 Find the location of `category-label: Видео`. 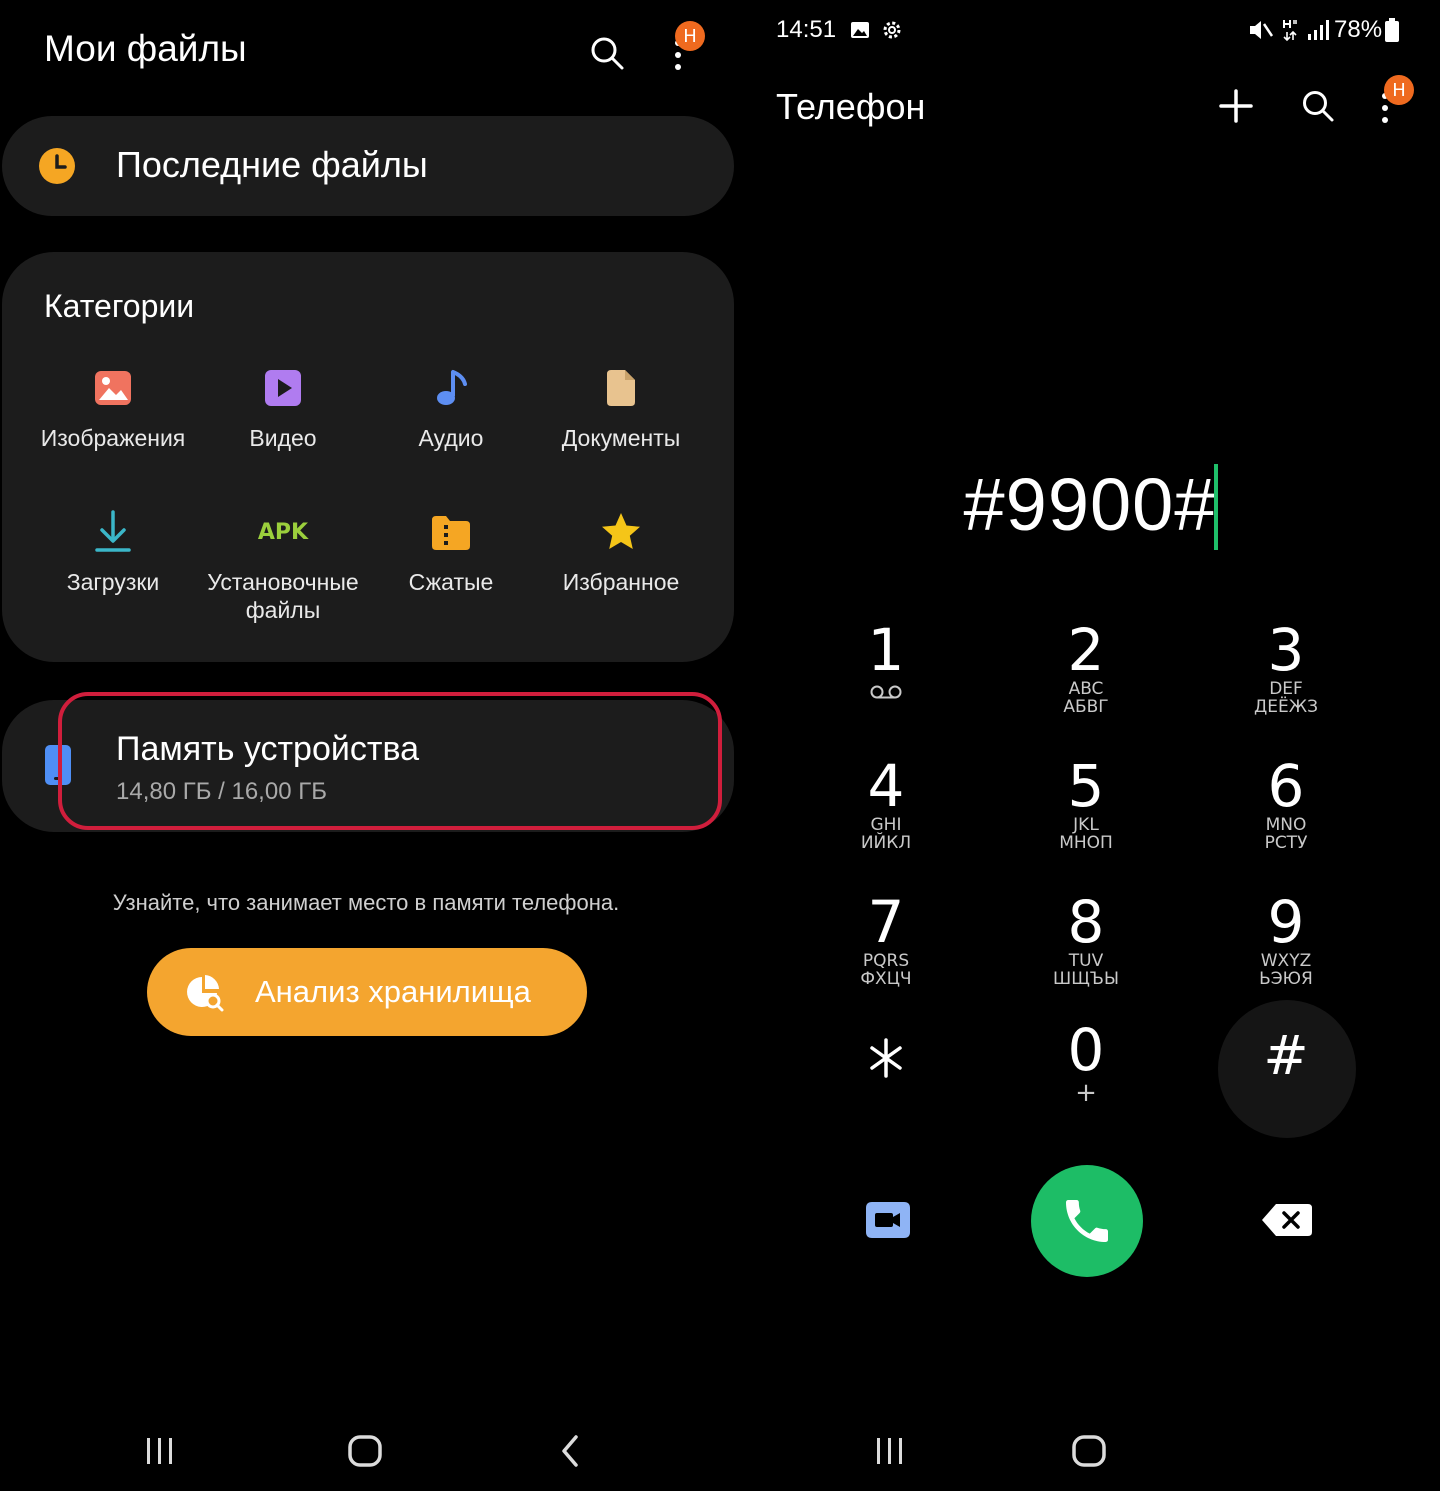

category-label: Видео is located at coordinates (283, 438).